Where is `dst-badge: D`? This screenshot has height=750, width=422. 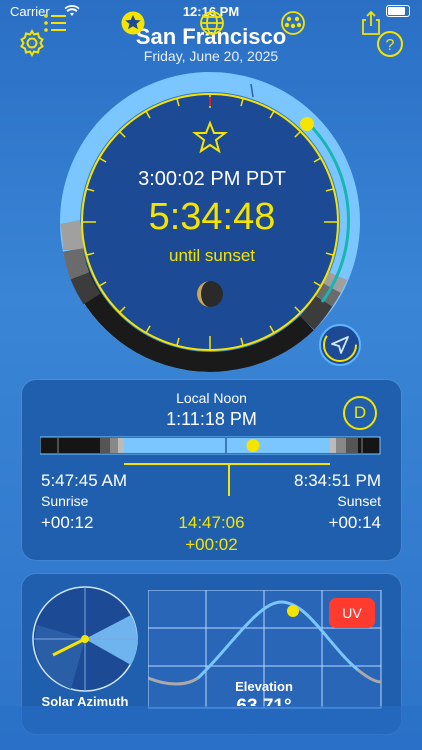
dst-badge: D is located at coordinates (360, 413).